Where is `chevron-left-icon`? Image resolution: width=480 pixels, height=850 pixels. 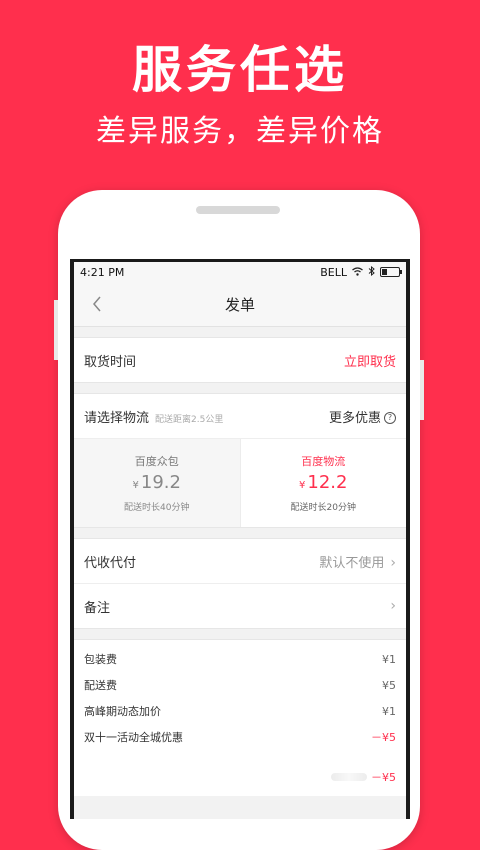
chevron-left-icon is located at coordinates (97, 304).